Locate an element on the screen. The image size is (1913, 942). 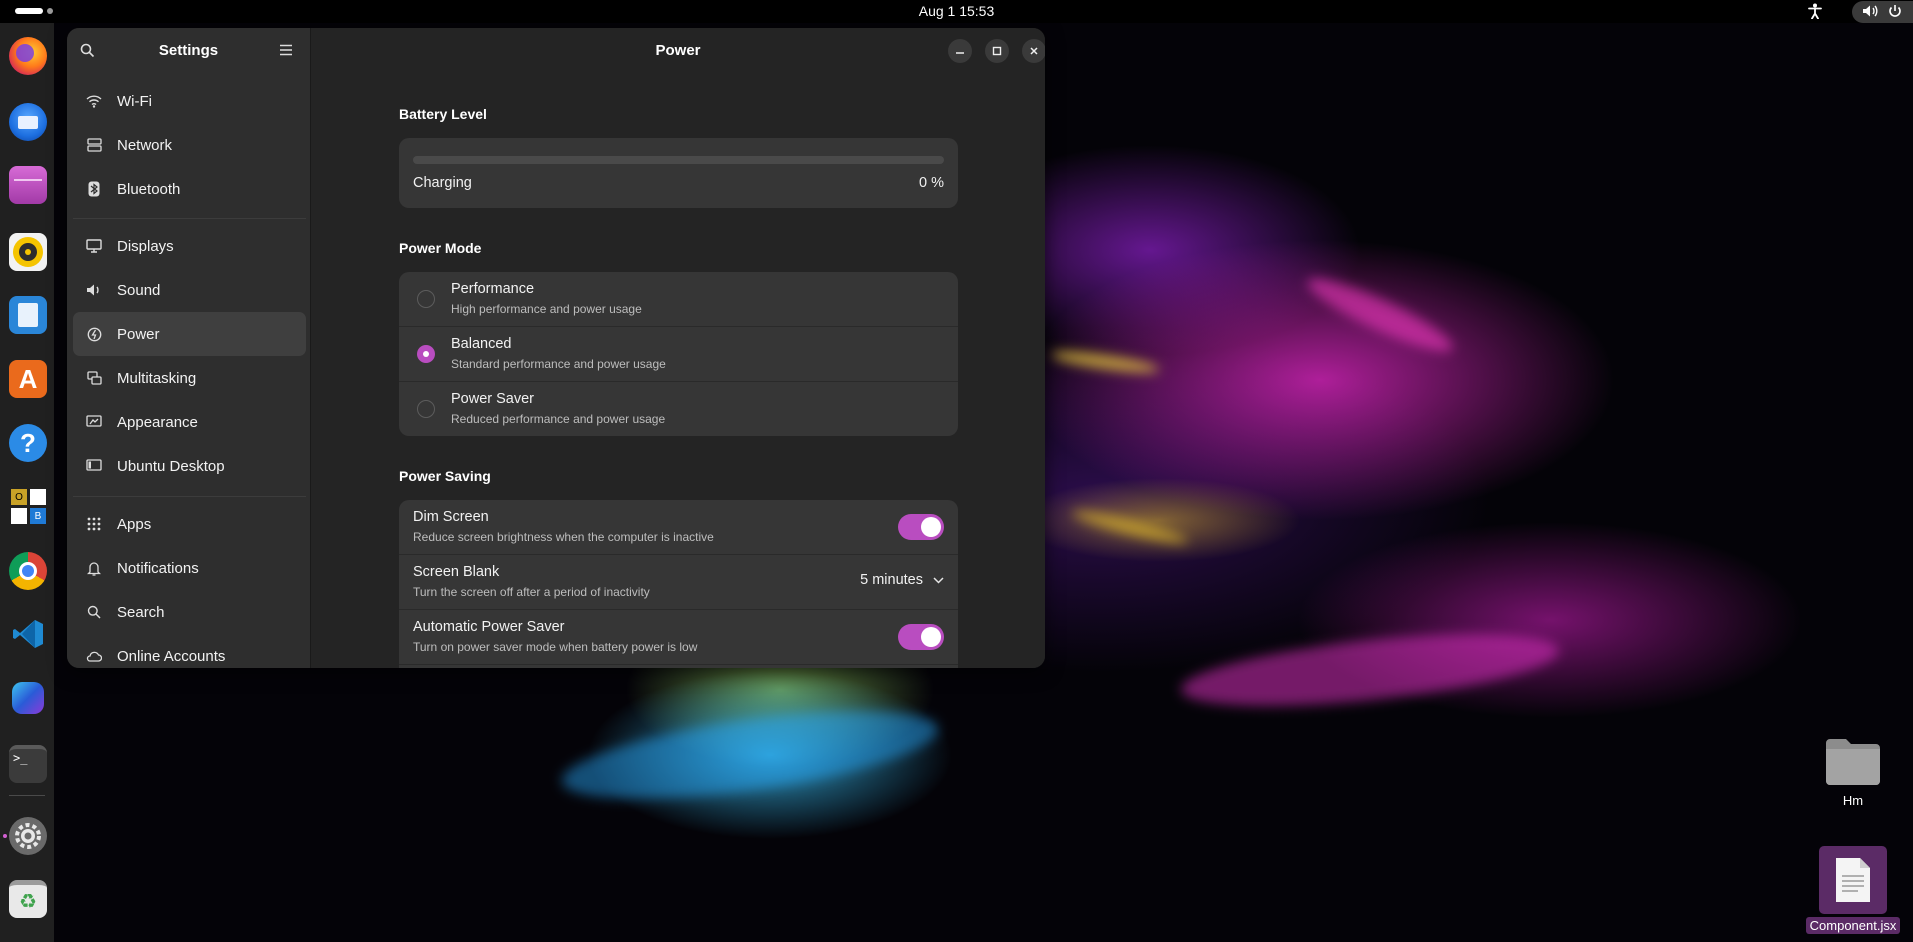
clock: Aug 1 15:53 is located at coordinates (957, 11).